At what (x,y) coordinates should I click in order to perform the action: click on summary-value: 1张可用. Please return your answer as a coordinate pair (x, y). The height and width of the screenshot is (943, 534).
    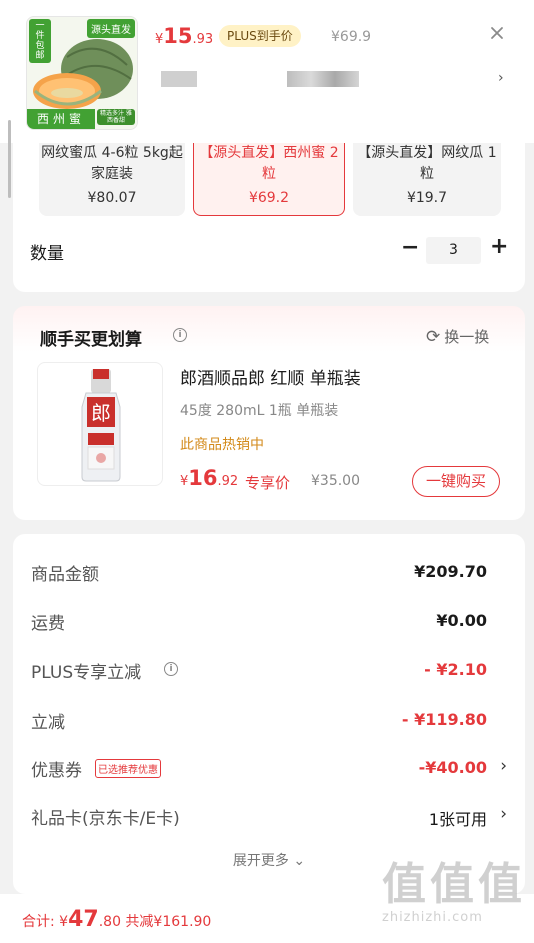
    Looking at the image, I should click on (457, 819).